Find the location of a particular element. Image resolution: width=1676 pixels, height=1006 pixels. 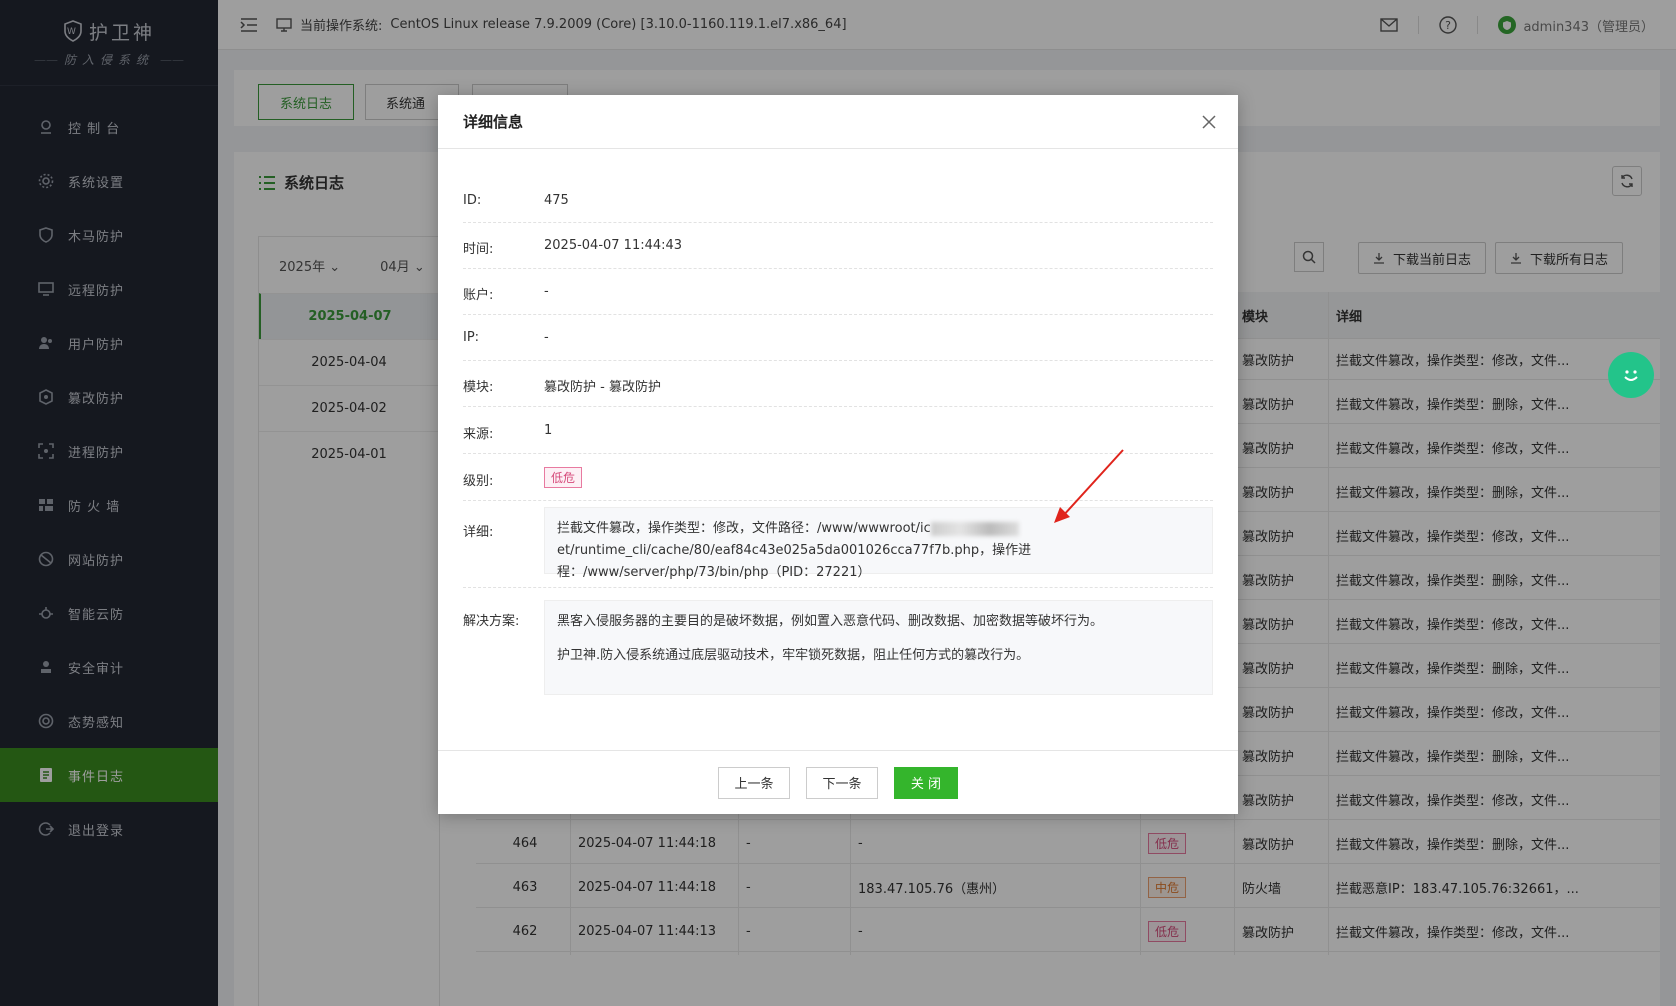

chat-button is located at coordinates (1631, 375).